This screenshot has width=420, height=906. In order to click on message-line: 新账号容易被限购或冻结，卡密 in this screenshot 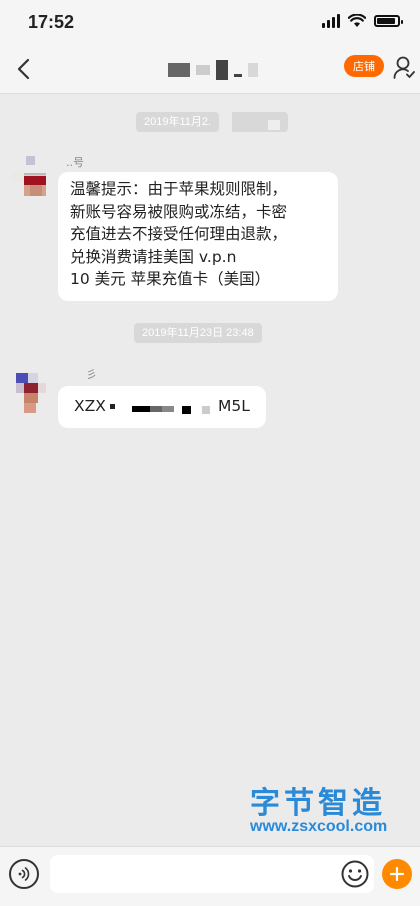, I will do `click(179, 211)`.